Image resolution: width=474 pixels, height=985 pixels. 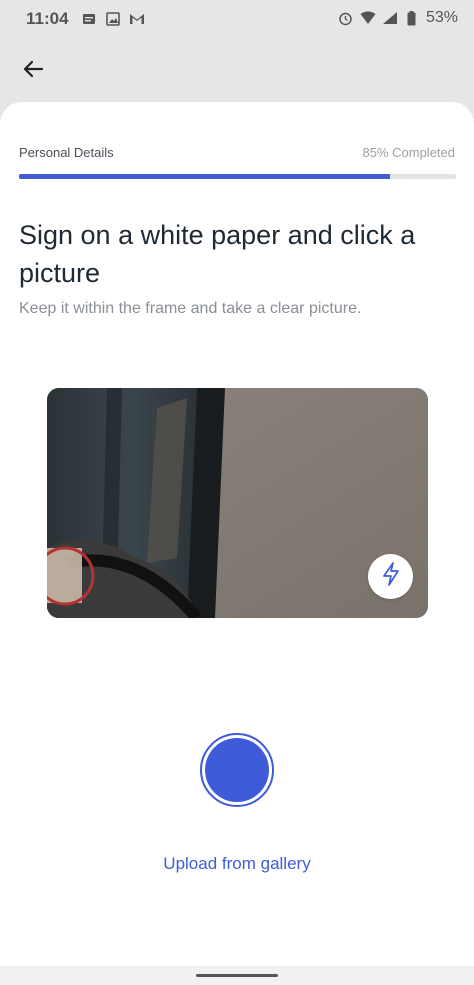 I want to click on progress-bar, so click(x=237, y=176).